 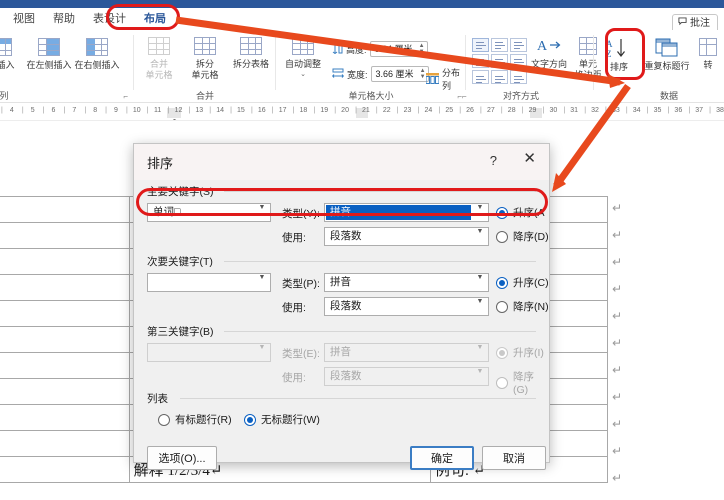 I want to click on autofit-label: 自动调整, so click(x=302, y=64).